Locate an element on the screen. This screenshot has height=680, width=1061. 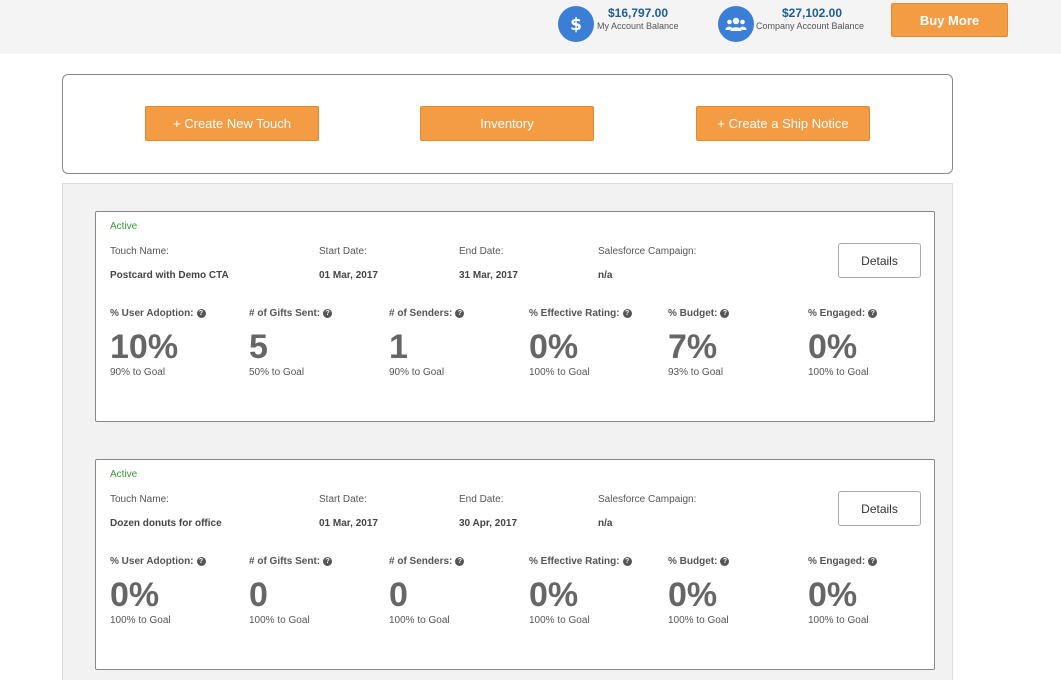
metric-user-adoption: % User Adoption:? 10% 90% to Goal is located at coordinates (175, 343).